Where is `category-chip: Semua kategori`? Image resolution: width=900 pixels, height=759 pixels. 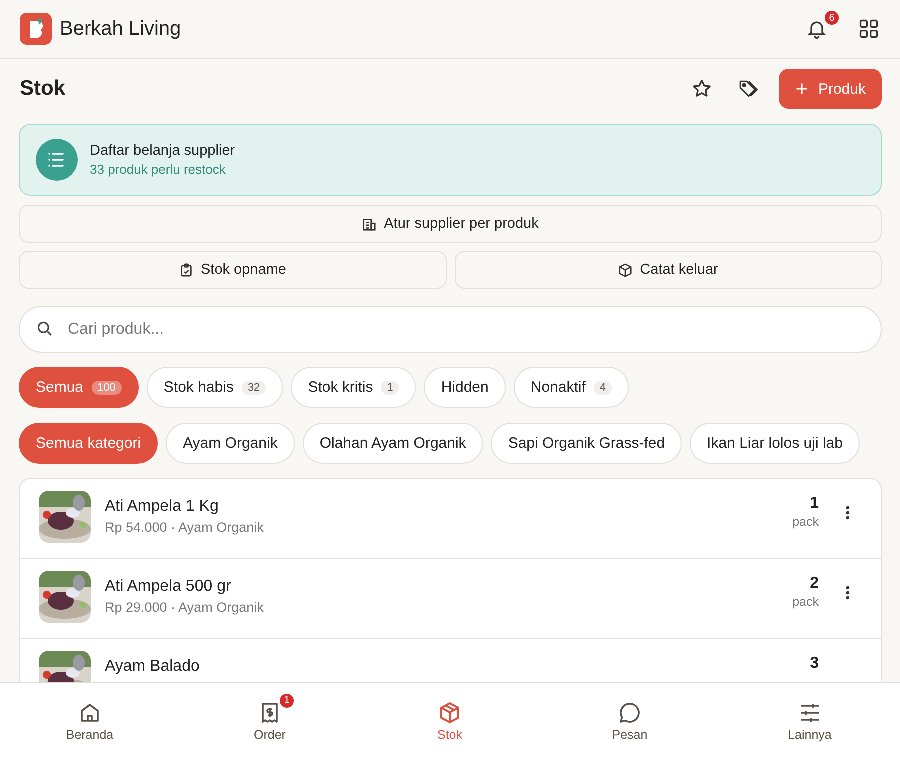
category-chip: Semua kategori is located at coordinates (88, 443).